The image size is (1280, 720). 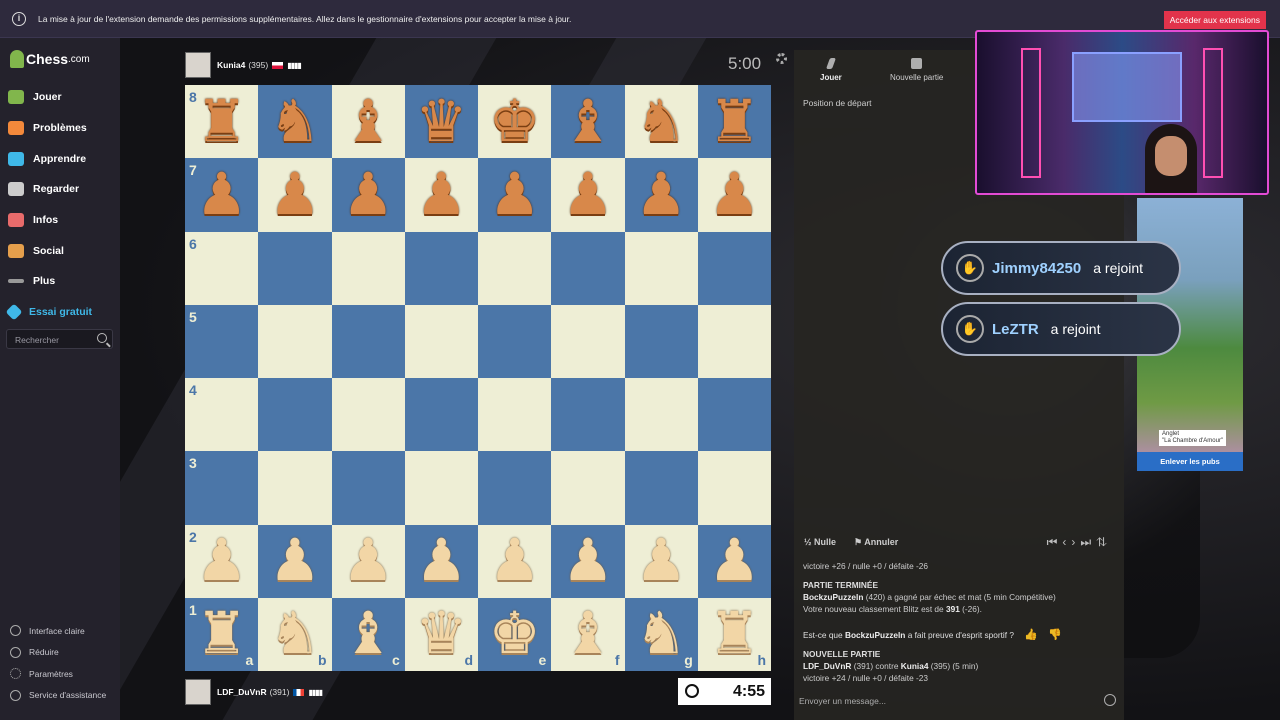 What do you see at coordinates (876, 542) in the screenshot?
I see `abort-button: ⚑ Annuler` at bounding box center [876, 542].